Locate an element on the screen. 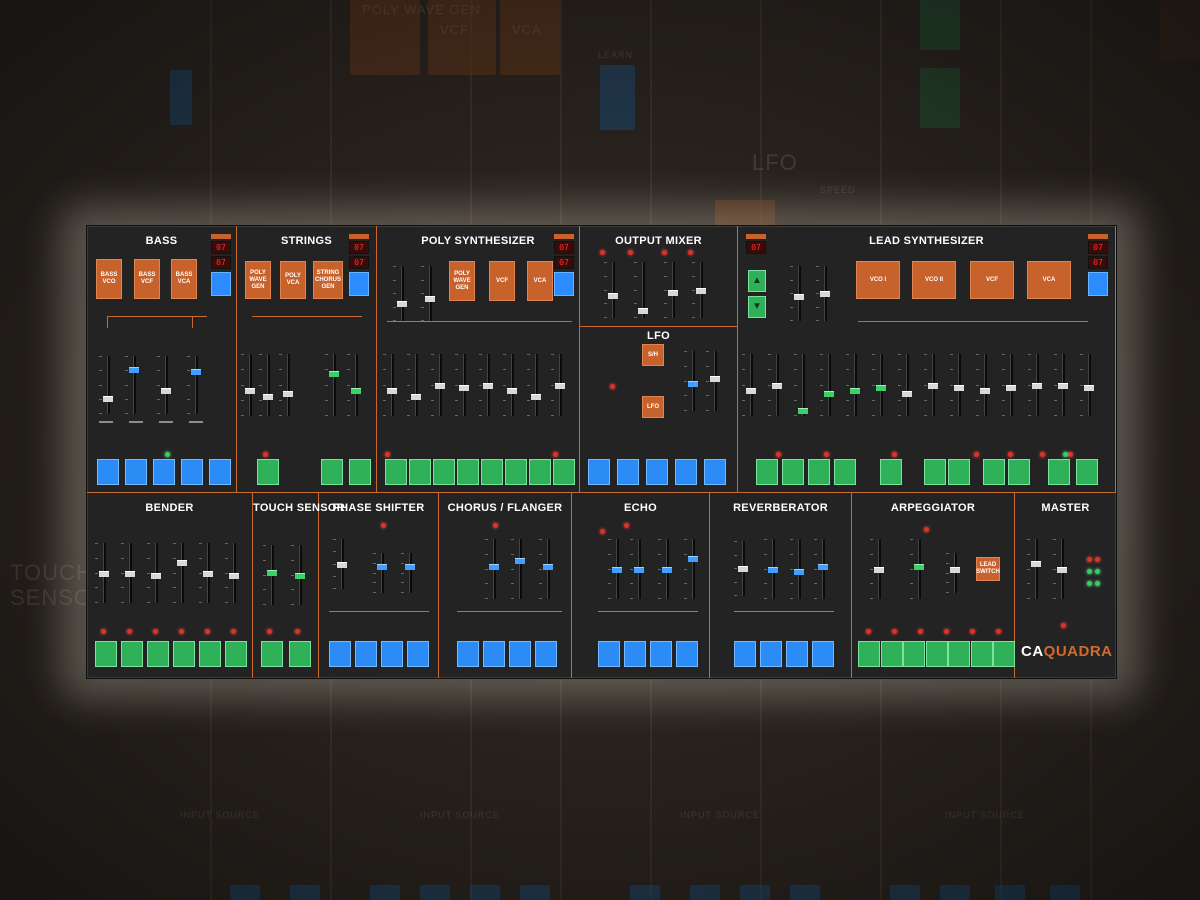  down-arrow-button: ▼ is located at coordinates (757, 307).